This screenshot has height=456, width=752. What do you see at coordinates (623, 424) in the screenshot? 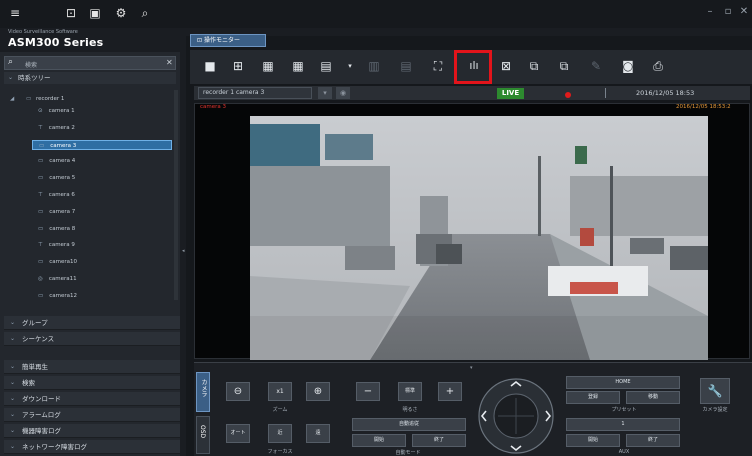
I see `aux-select: 1` at bounding box center [623, 424].